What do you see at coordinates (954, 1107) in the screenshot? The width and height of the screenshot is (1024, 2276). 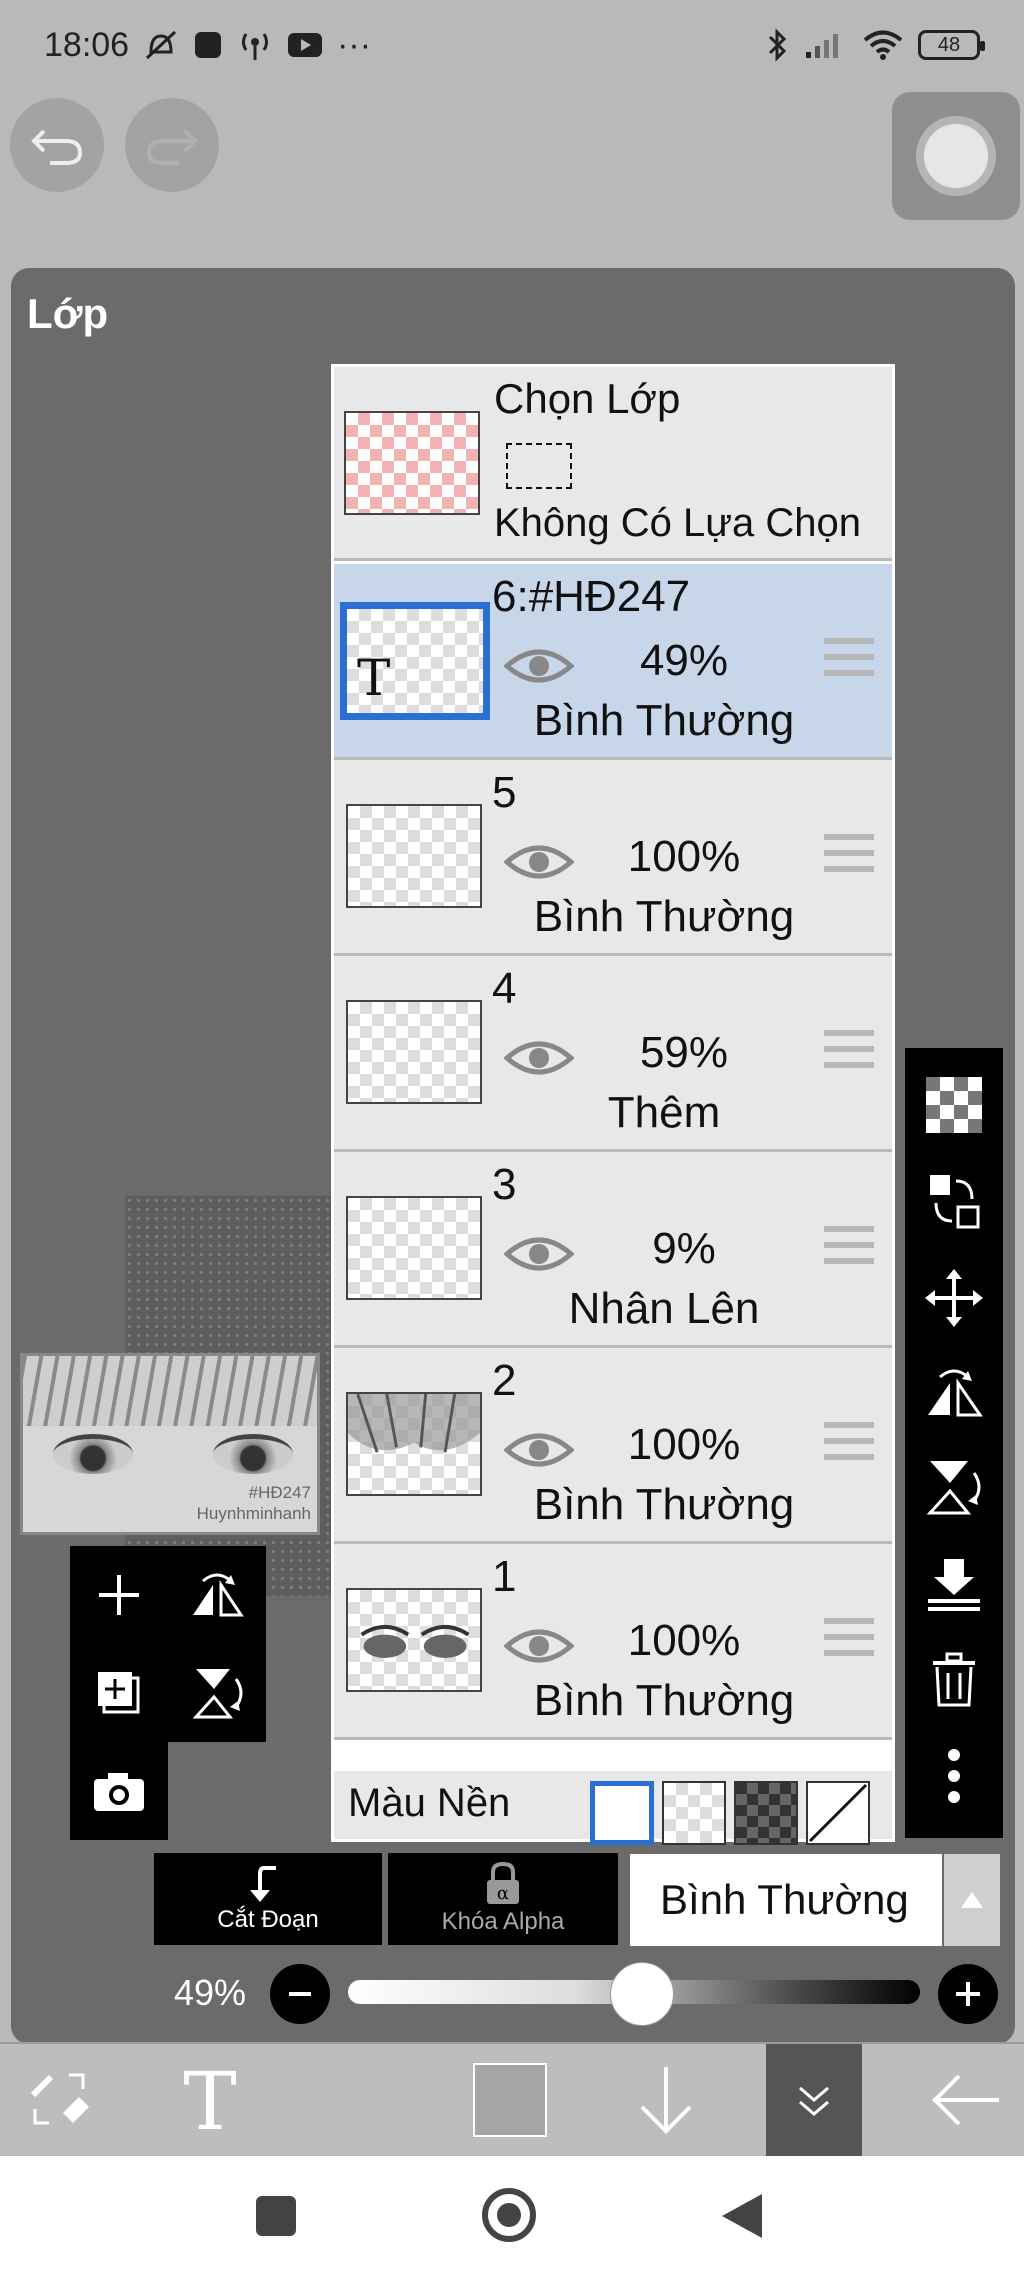 I see `checker-icon` at bounding box center [954, 1107].